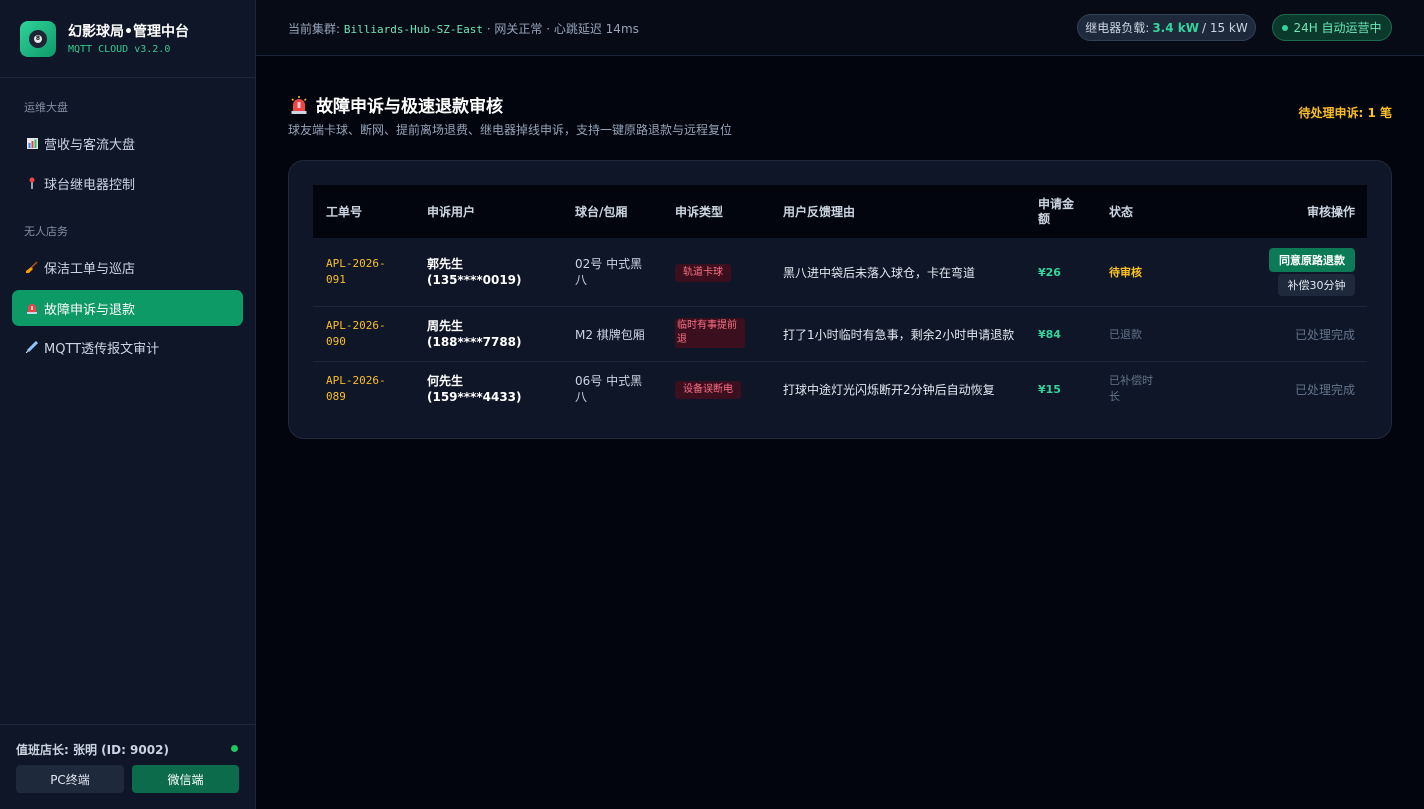  I want to click on syringe-icon, so click(32, 347).